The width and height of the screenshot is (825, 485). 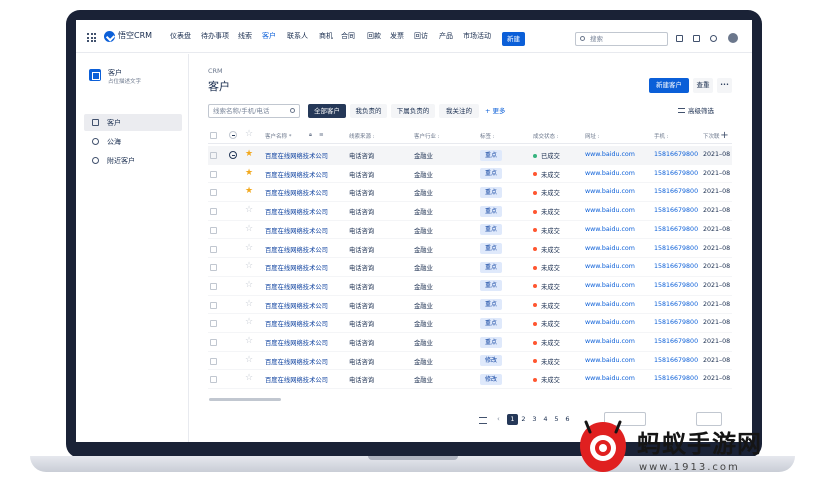 I want to click on page-number: 1, so click(x=512, y=419).